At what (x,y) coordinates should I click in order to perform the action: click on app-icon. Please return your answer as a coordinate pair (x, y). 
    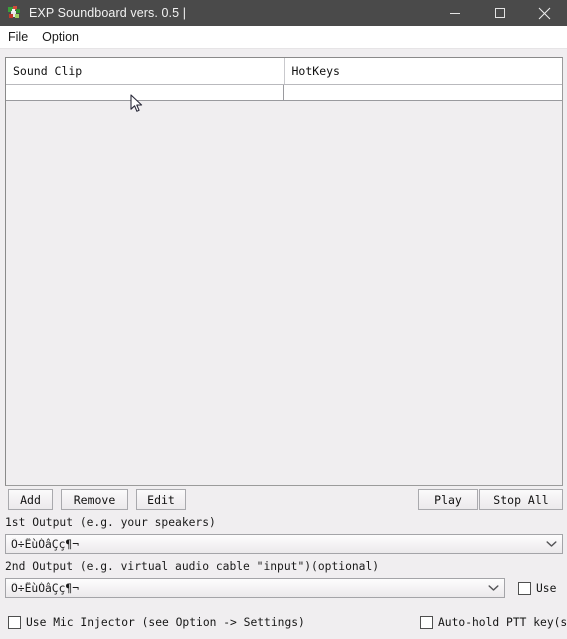
    Looking at the image, I should click on (14, 13).